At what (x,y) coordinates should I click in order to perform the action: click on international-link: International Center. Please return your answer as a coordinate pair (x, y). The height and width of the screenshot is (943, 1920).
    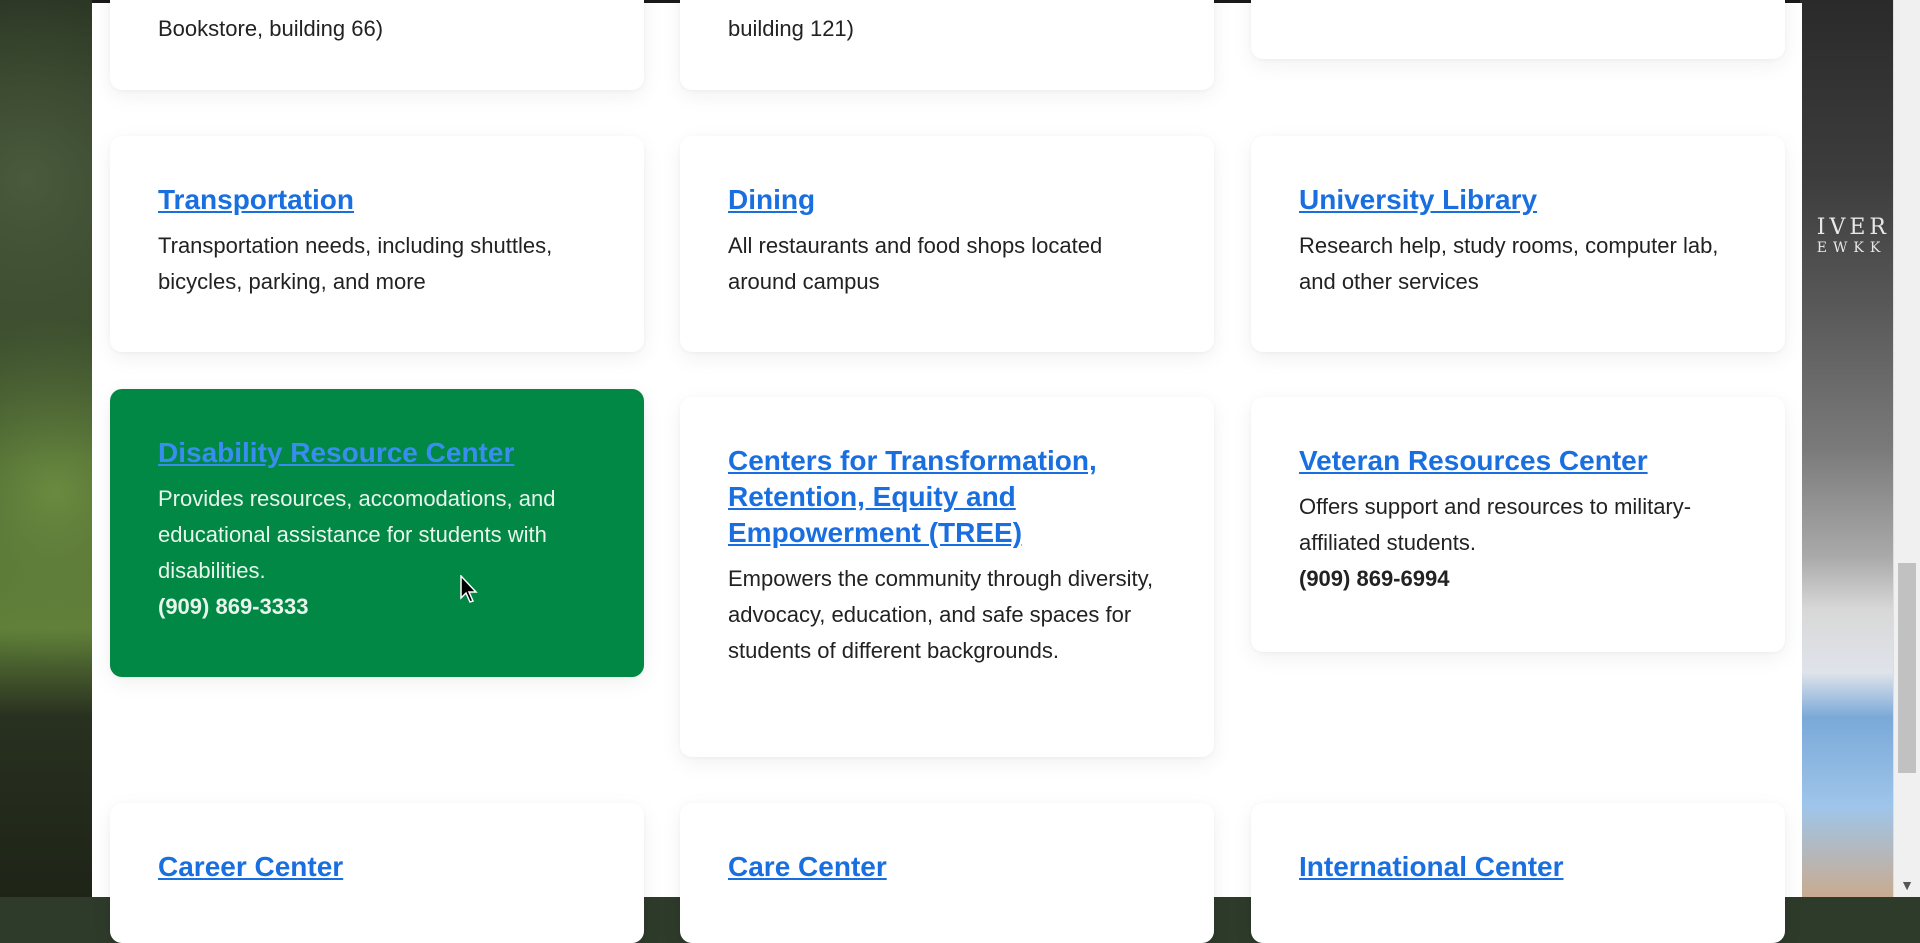
    Looking at the image, I should click on (1518, 867).